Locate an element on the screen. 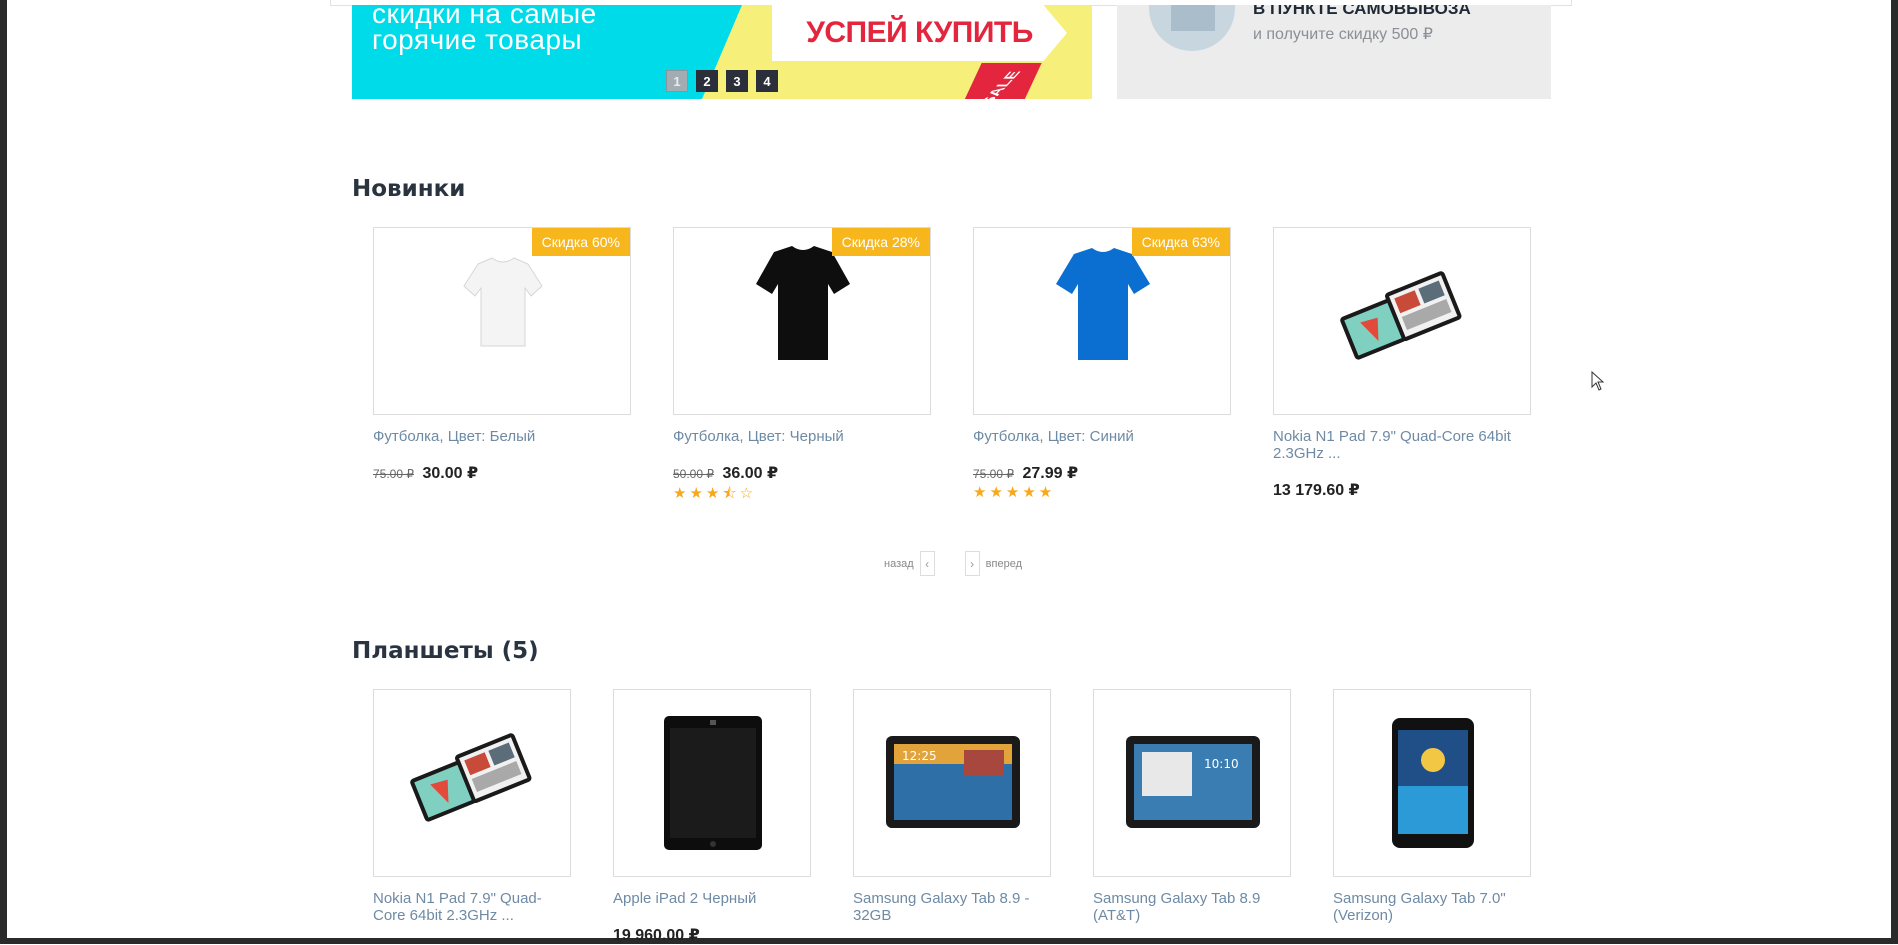 The width and height of the screenshot is (1898, 945). product-card: Apple iPad 2 Черный 19 960.00 ₽ is located at coordinates (712, 816).